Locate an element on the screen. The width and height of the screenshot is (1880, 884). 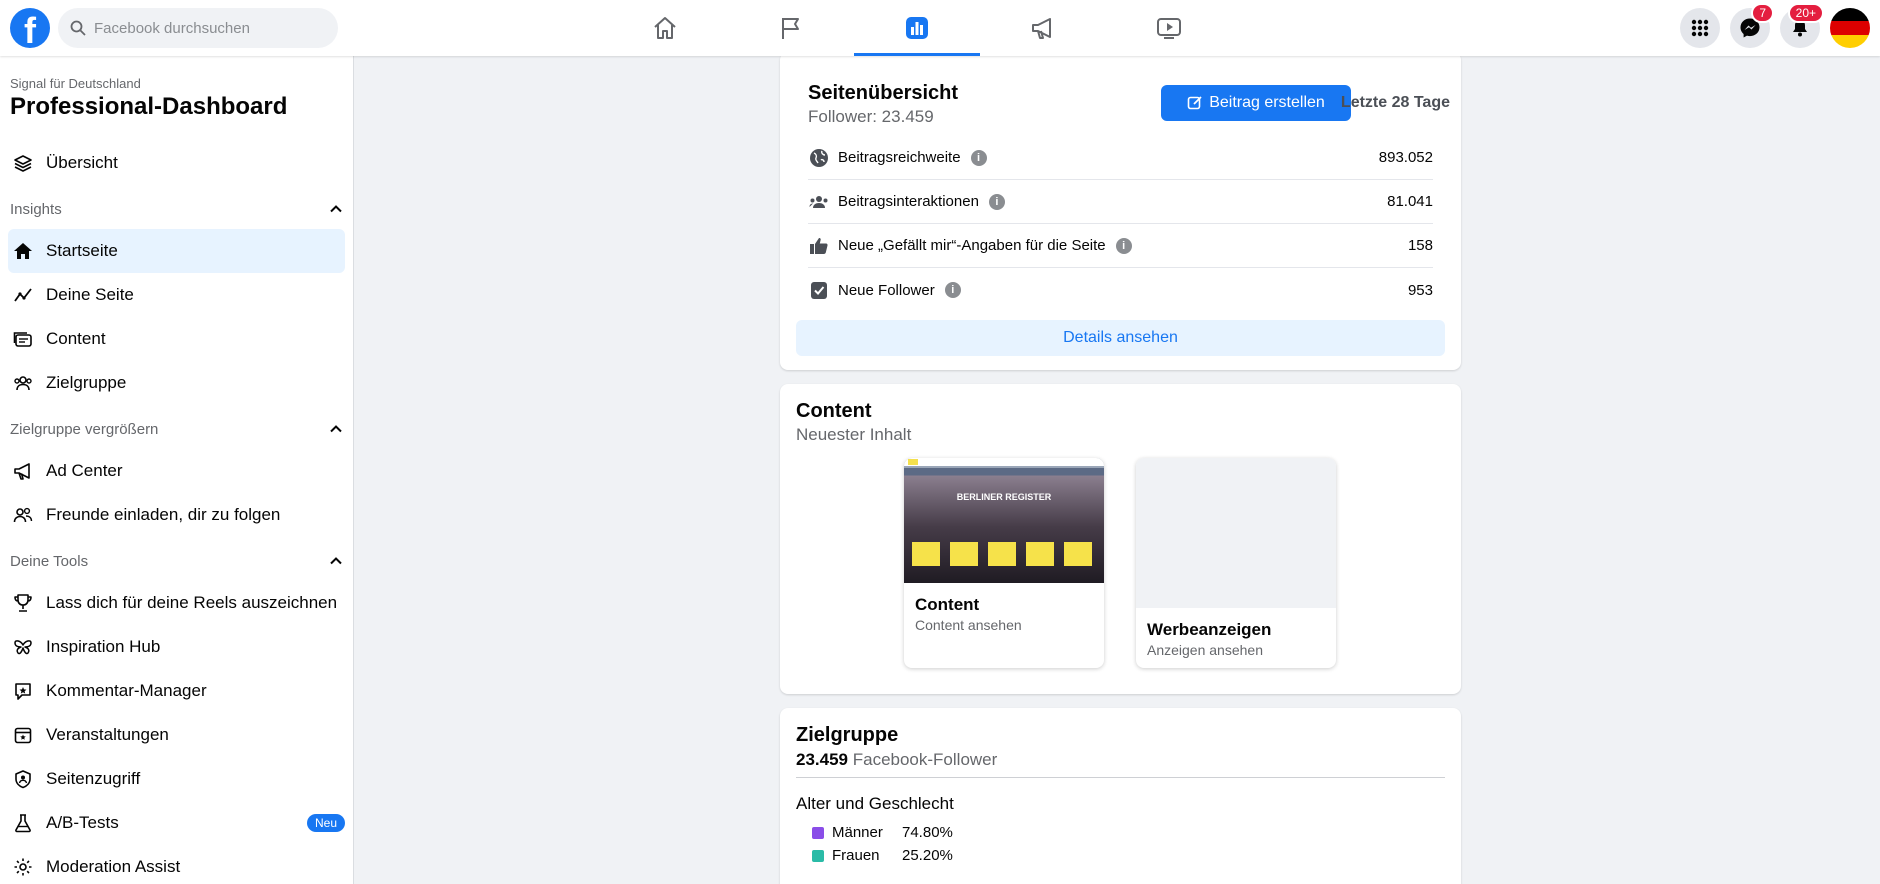
sidebar-item-label: Moderation Assist is located at coordinates (113, 866).